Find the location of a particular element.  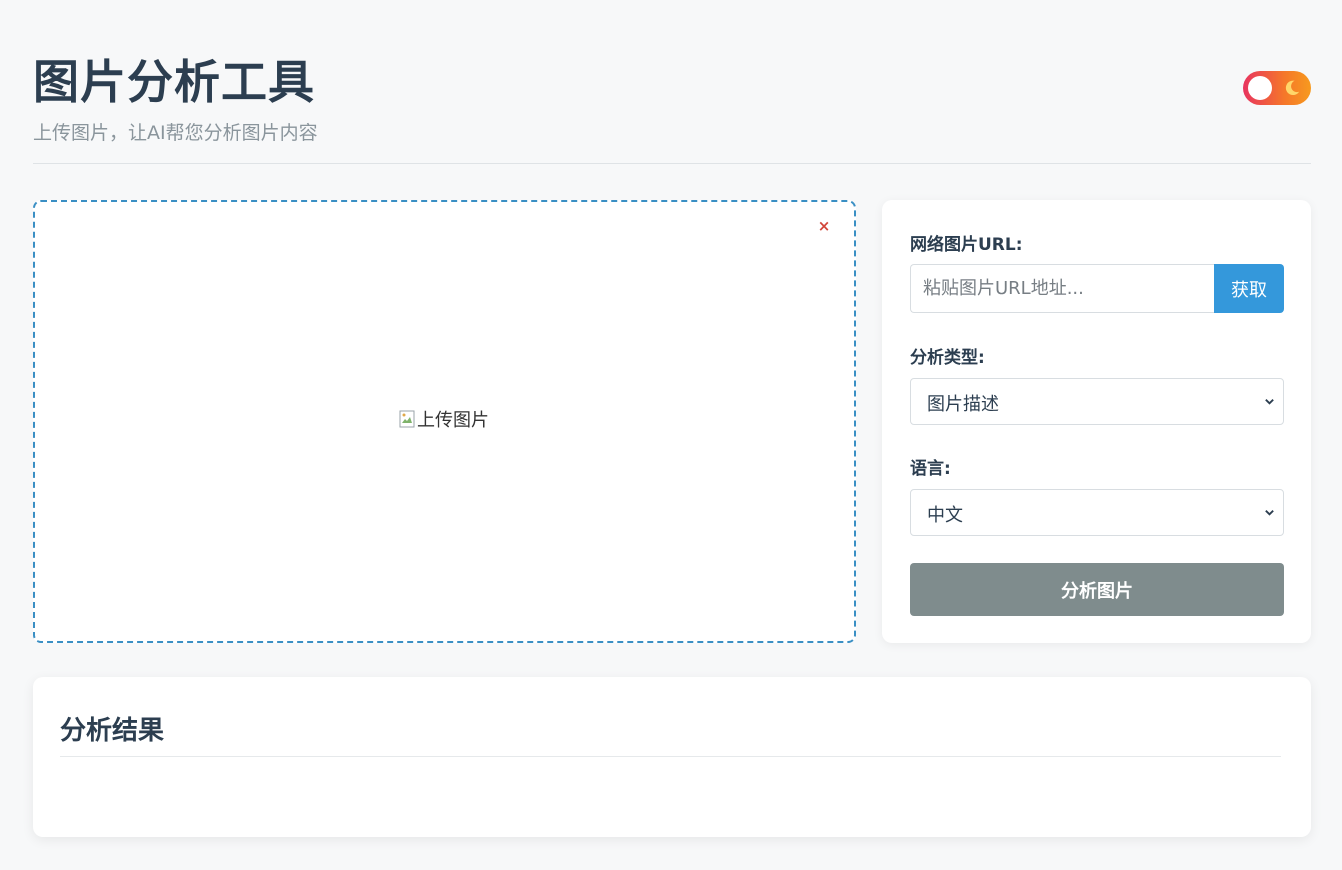

image-url-input is located at coordinates (1062, 288).